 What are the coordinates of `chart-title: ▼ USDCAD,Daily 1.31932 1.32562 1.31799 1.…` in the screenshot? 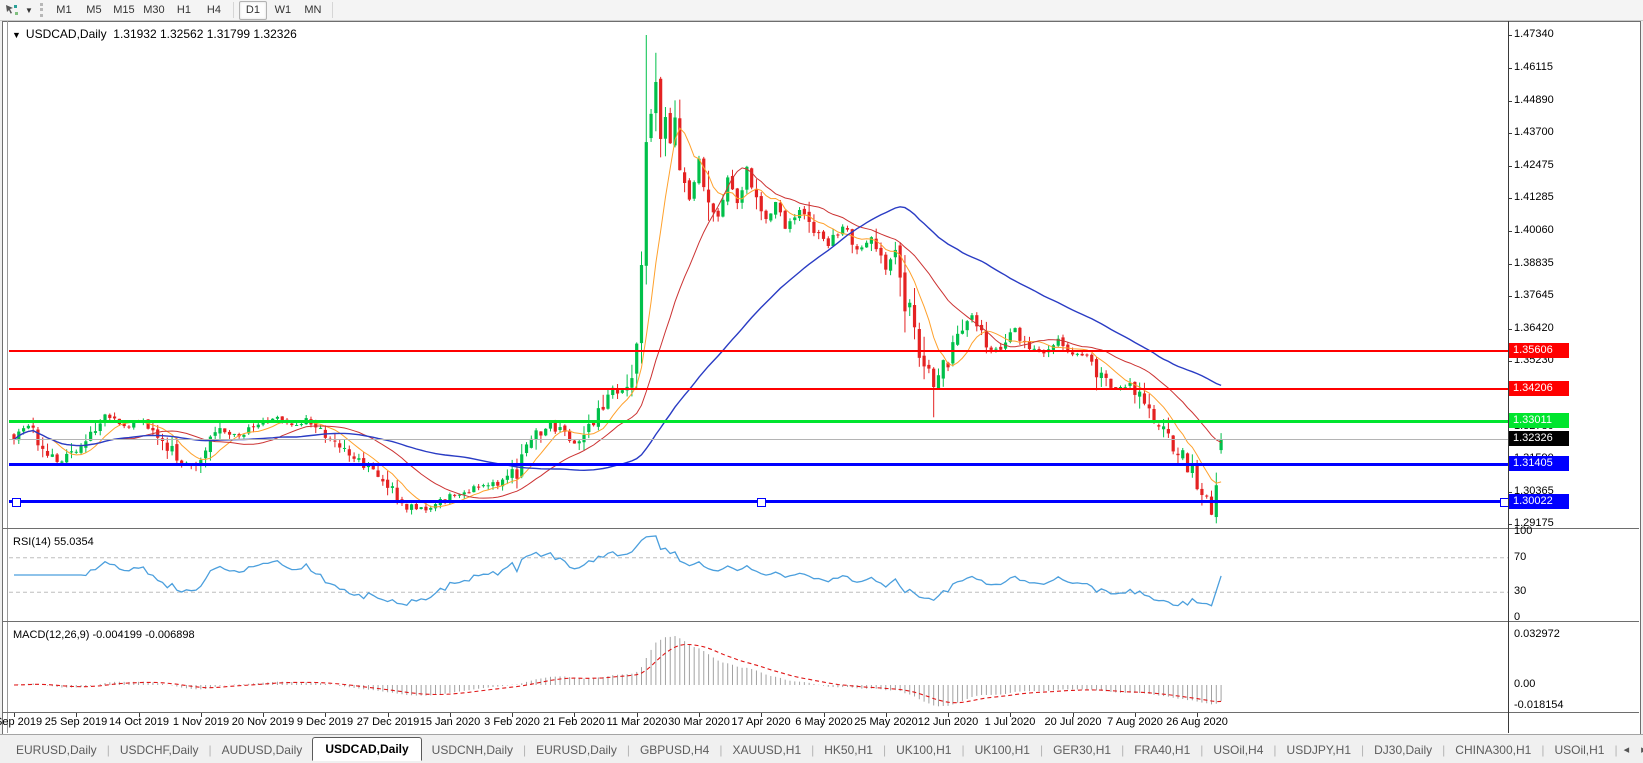 It's located at (154, 34).